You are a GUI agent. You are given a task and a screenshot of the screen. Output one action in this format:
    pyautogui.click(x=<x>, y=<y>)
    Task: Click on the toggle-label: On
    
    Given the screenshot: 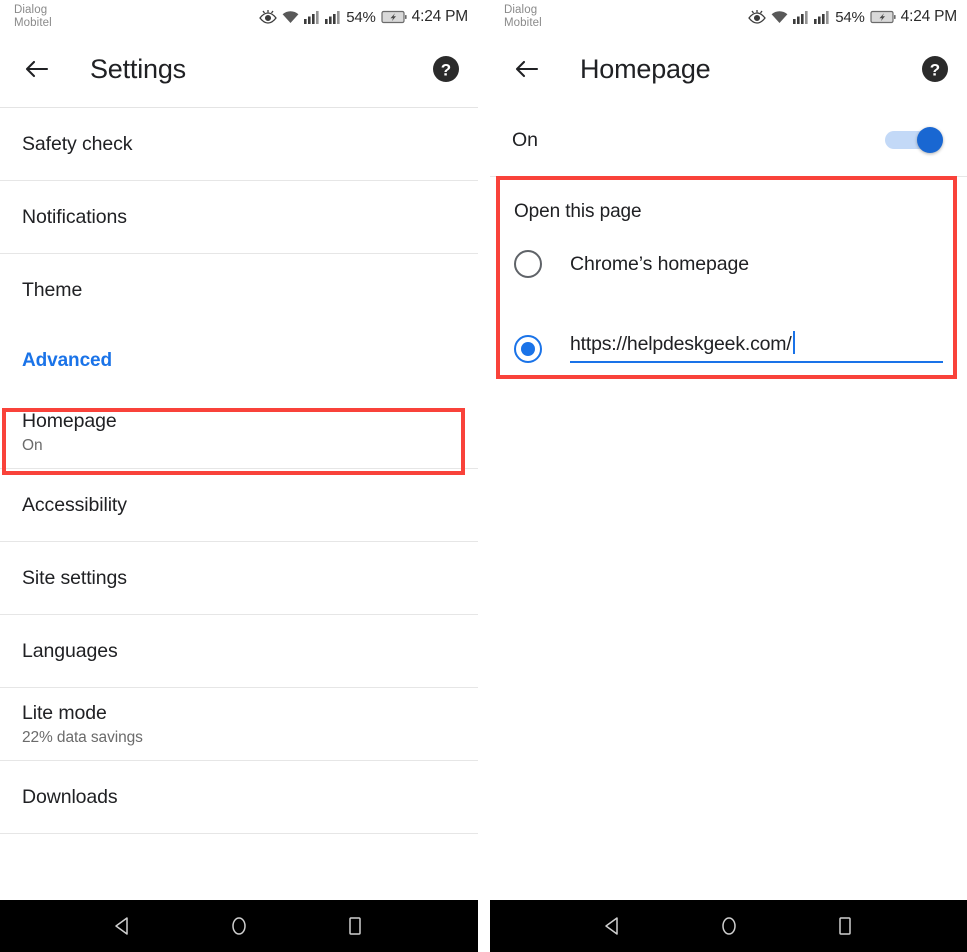 What is the action you would take?
    pyautogui.click(x=525, y=139)
    